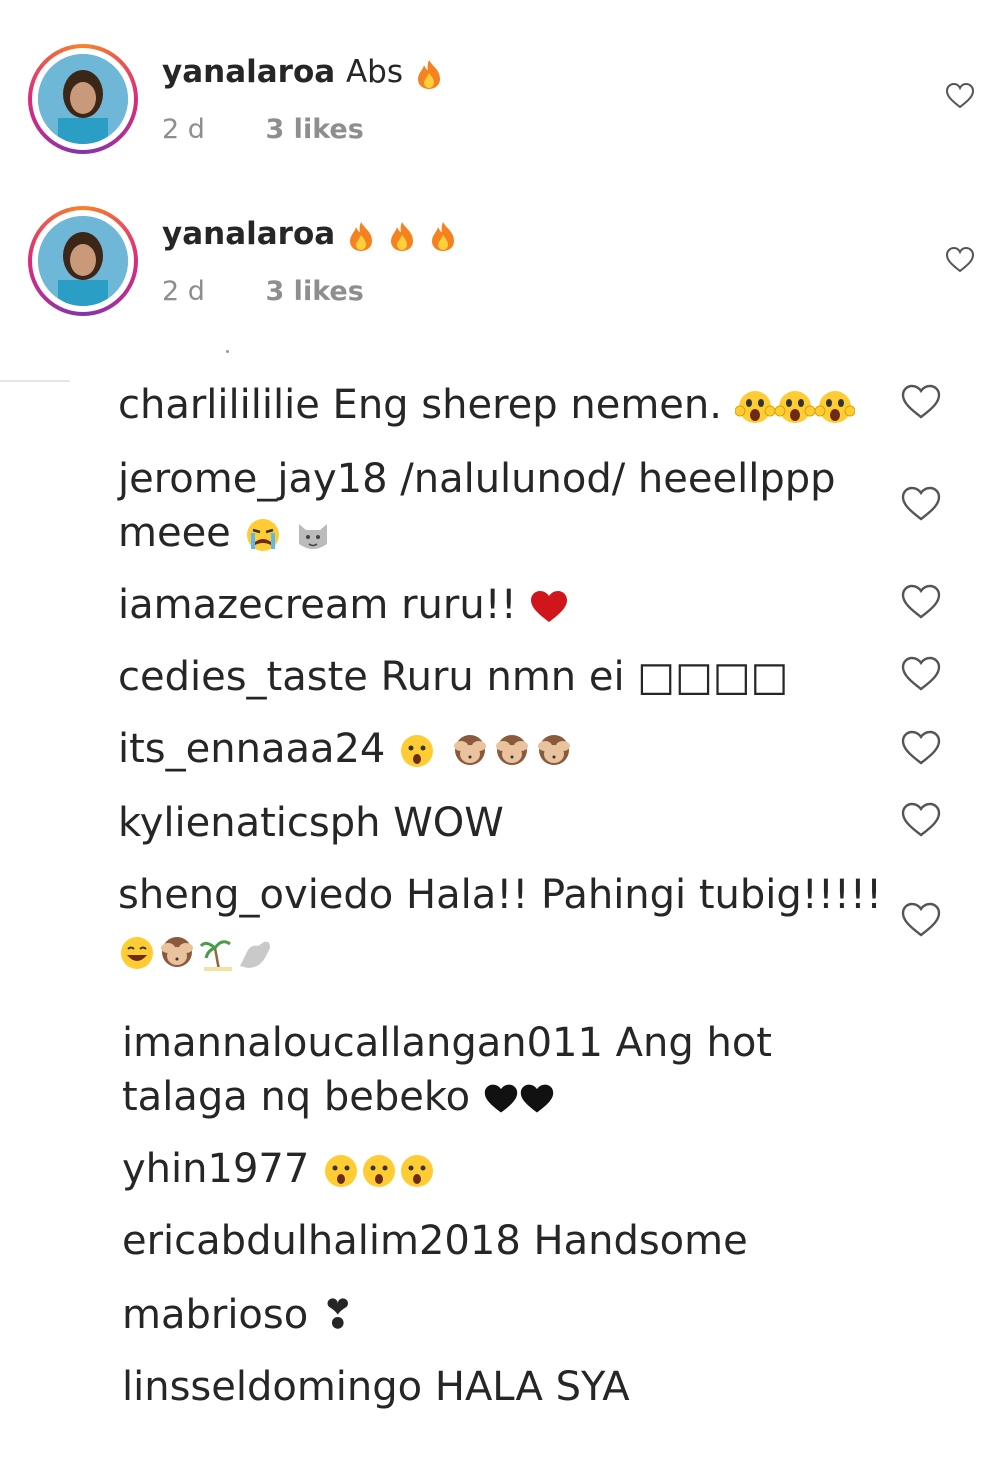 Image resolution: width=1001 pixels, height=1469 pixels. I want to click on comment-text: meee, so click(174, 533).